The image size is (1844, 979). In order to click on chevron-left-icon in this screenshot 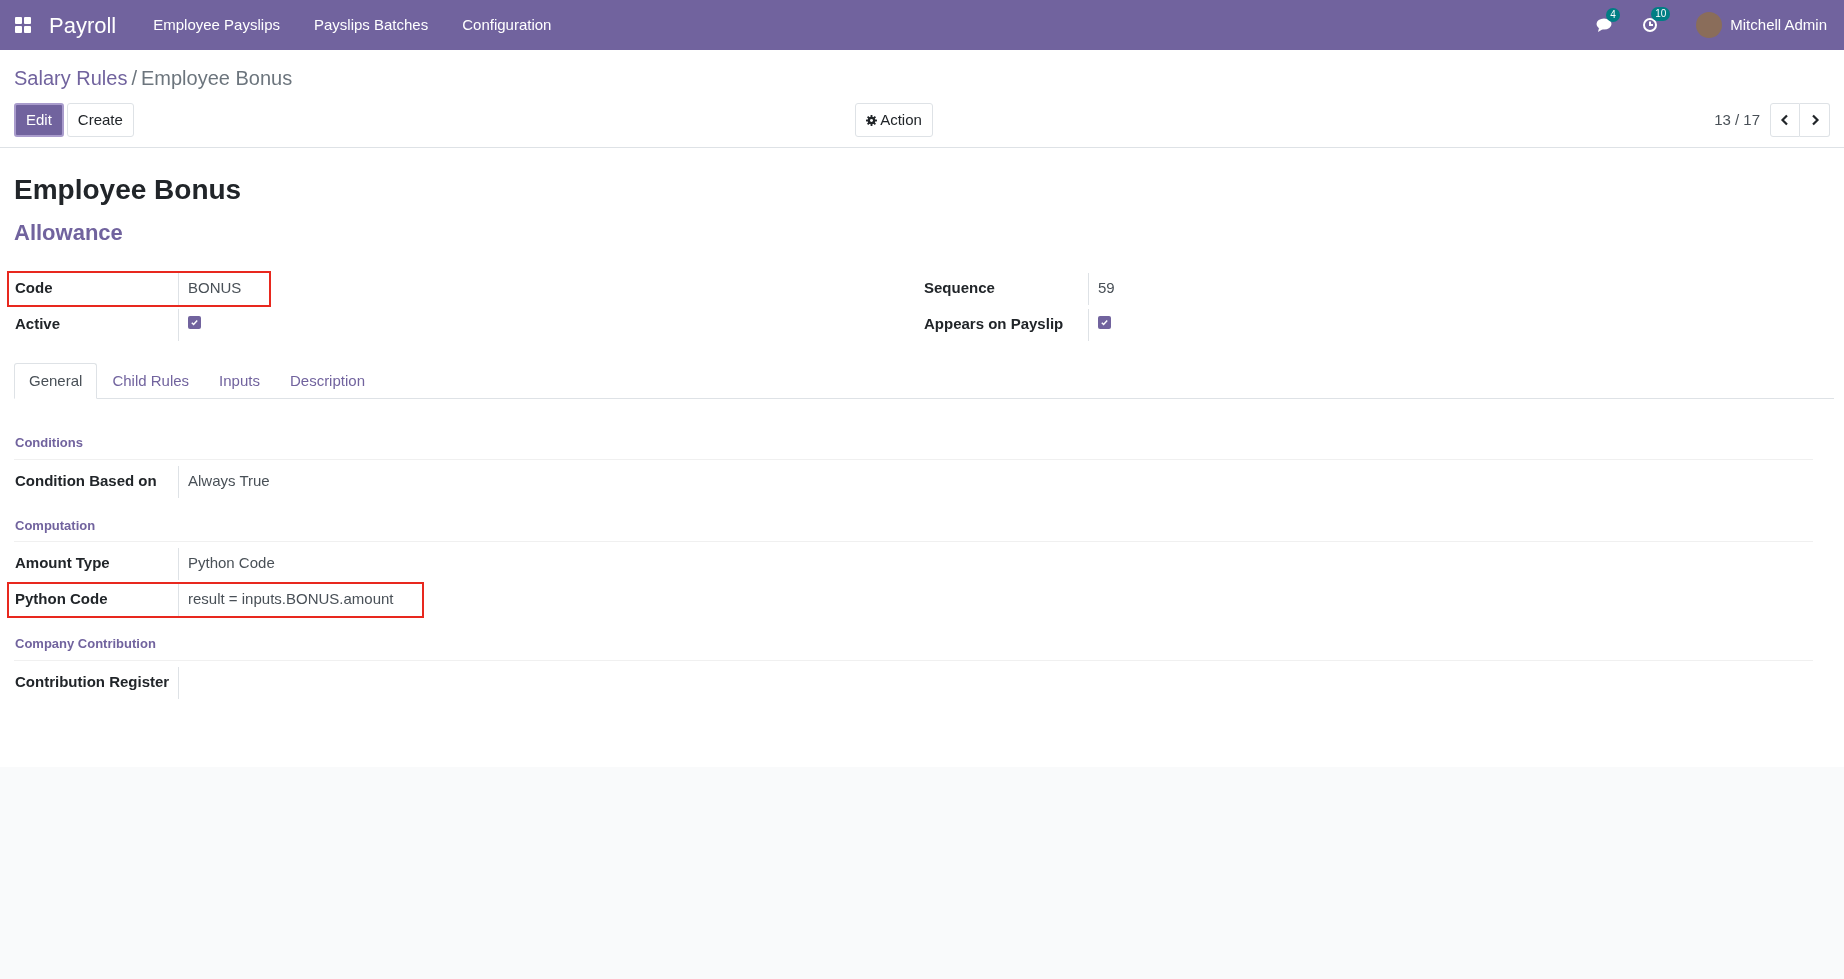, I will do `click(1785, 120)`.